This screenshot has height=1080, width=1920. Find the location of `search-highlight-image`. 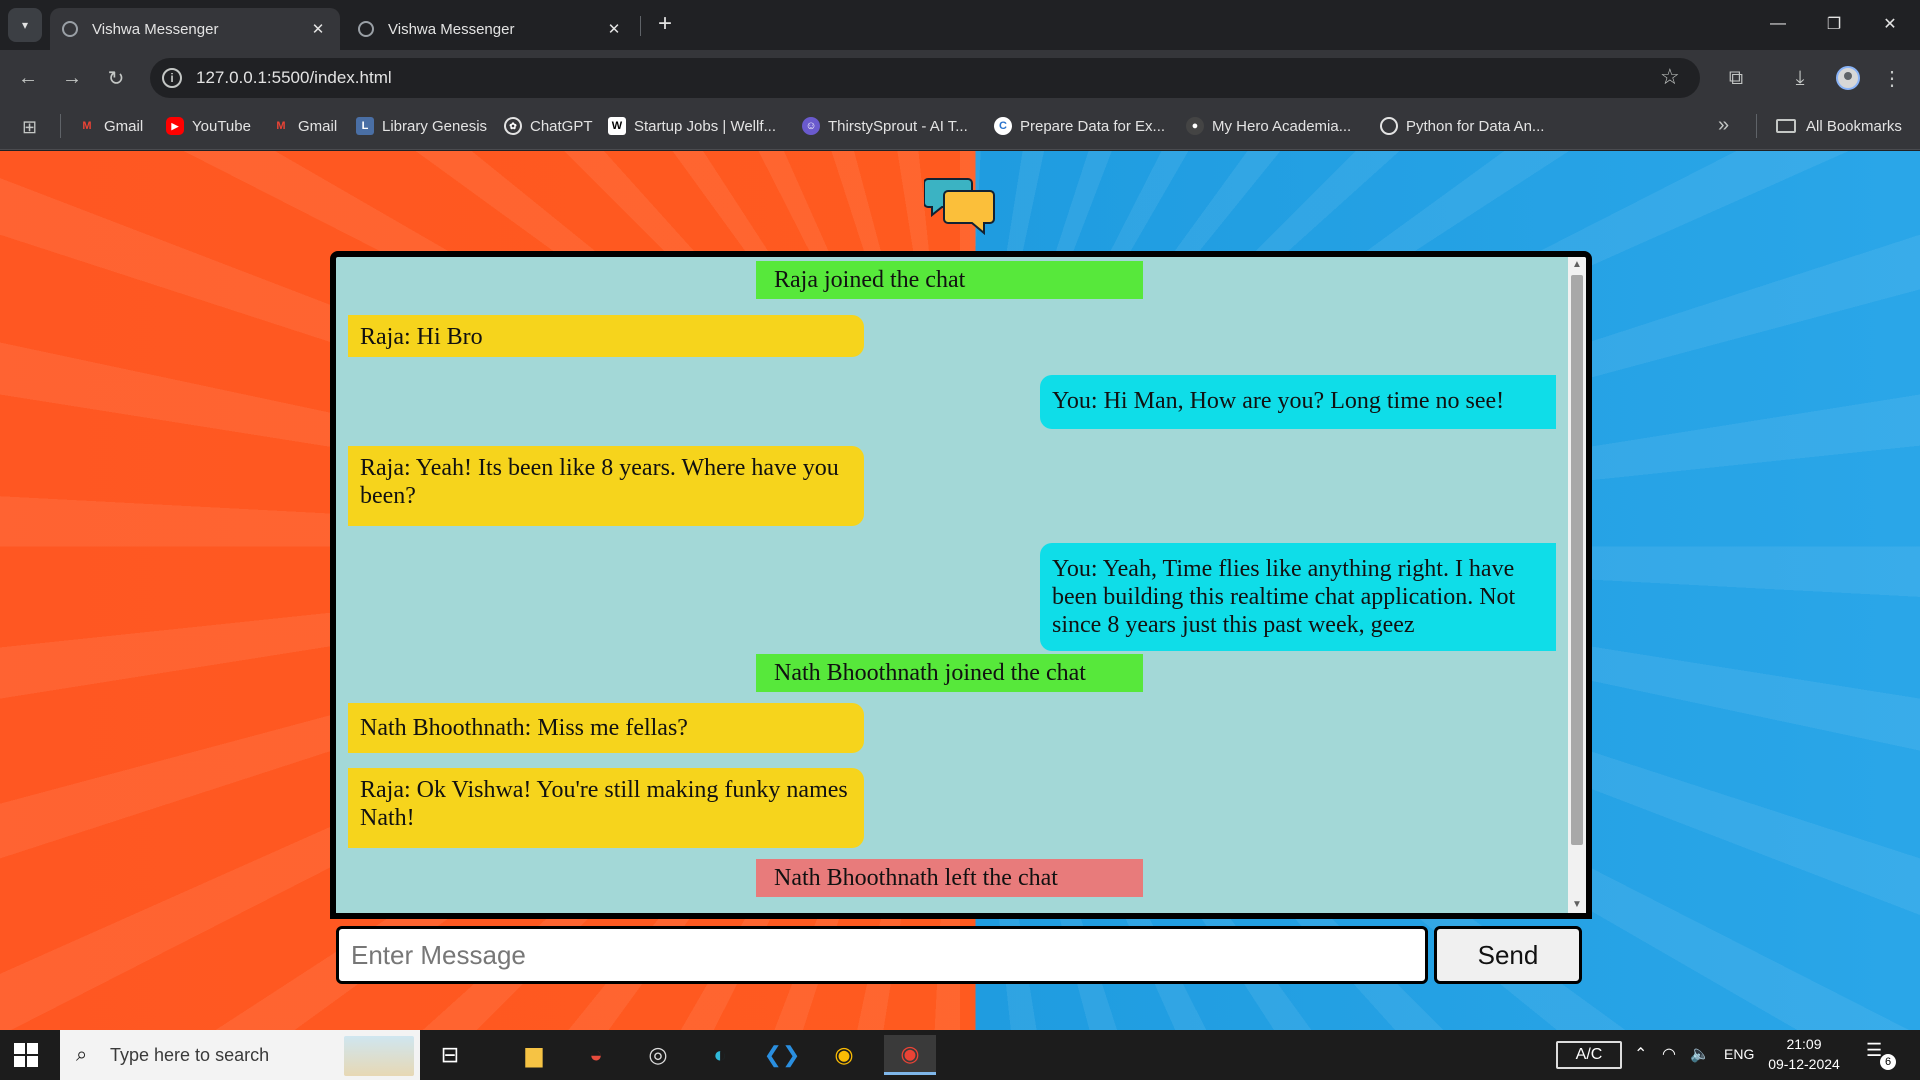

search-highlight-image is located at coordinates (379, 1056).